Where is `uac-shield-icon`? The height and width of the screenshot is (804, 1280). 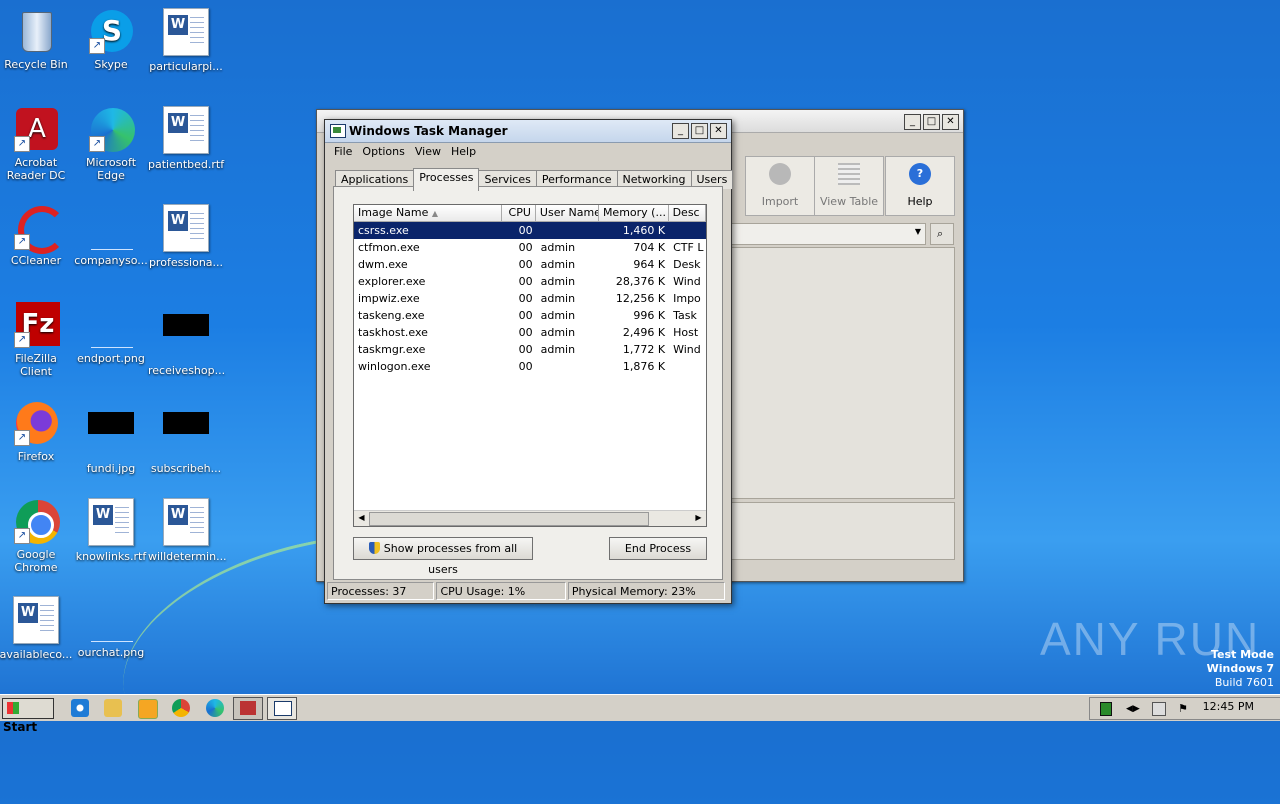
uac-shield-icon is located at coordinates (374, 548).